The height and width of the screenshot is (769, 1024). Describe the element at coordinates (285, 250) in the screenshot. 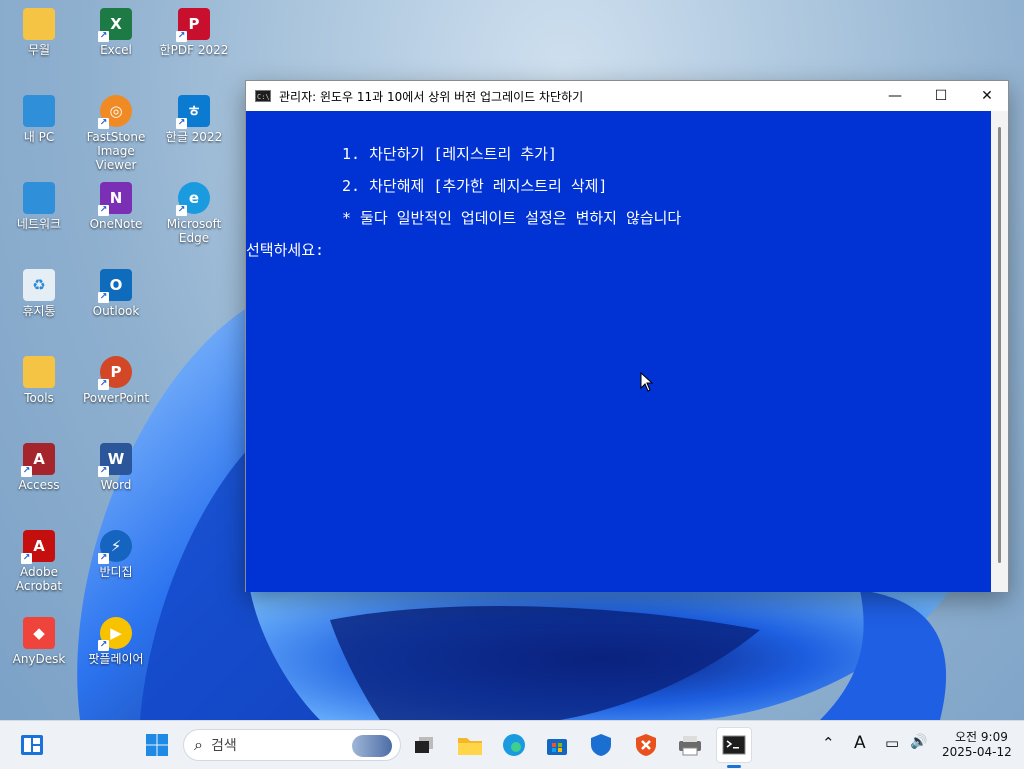

I see `console-prompt: 선택하세요:` at that location.